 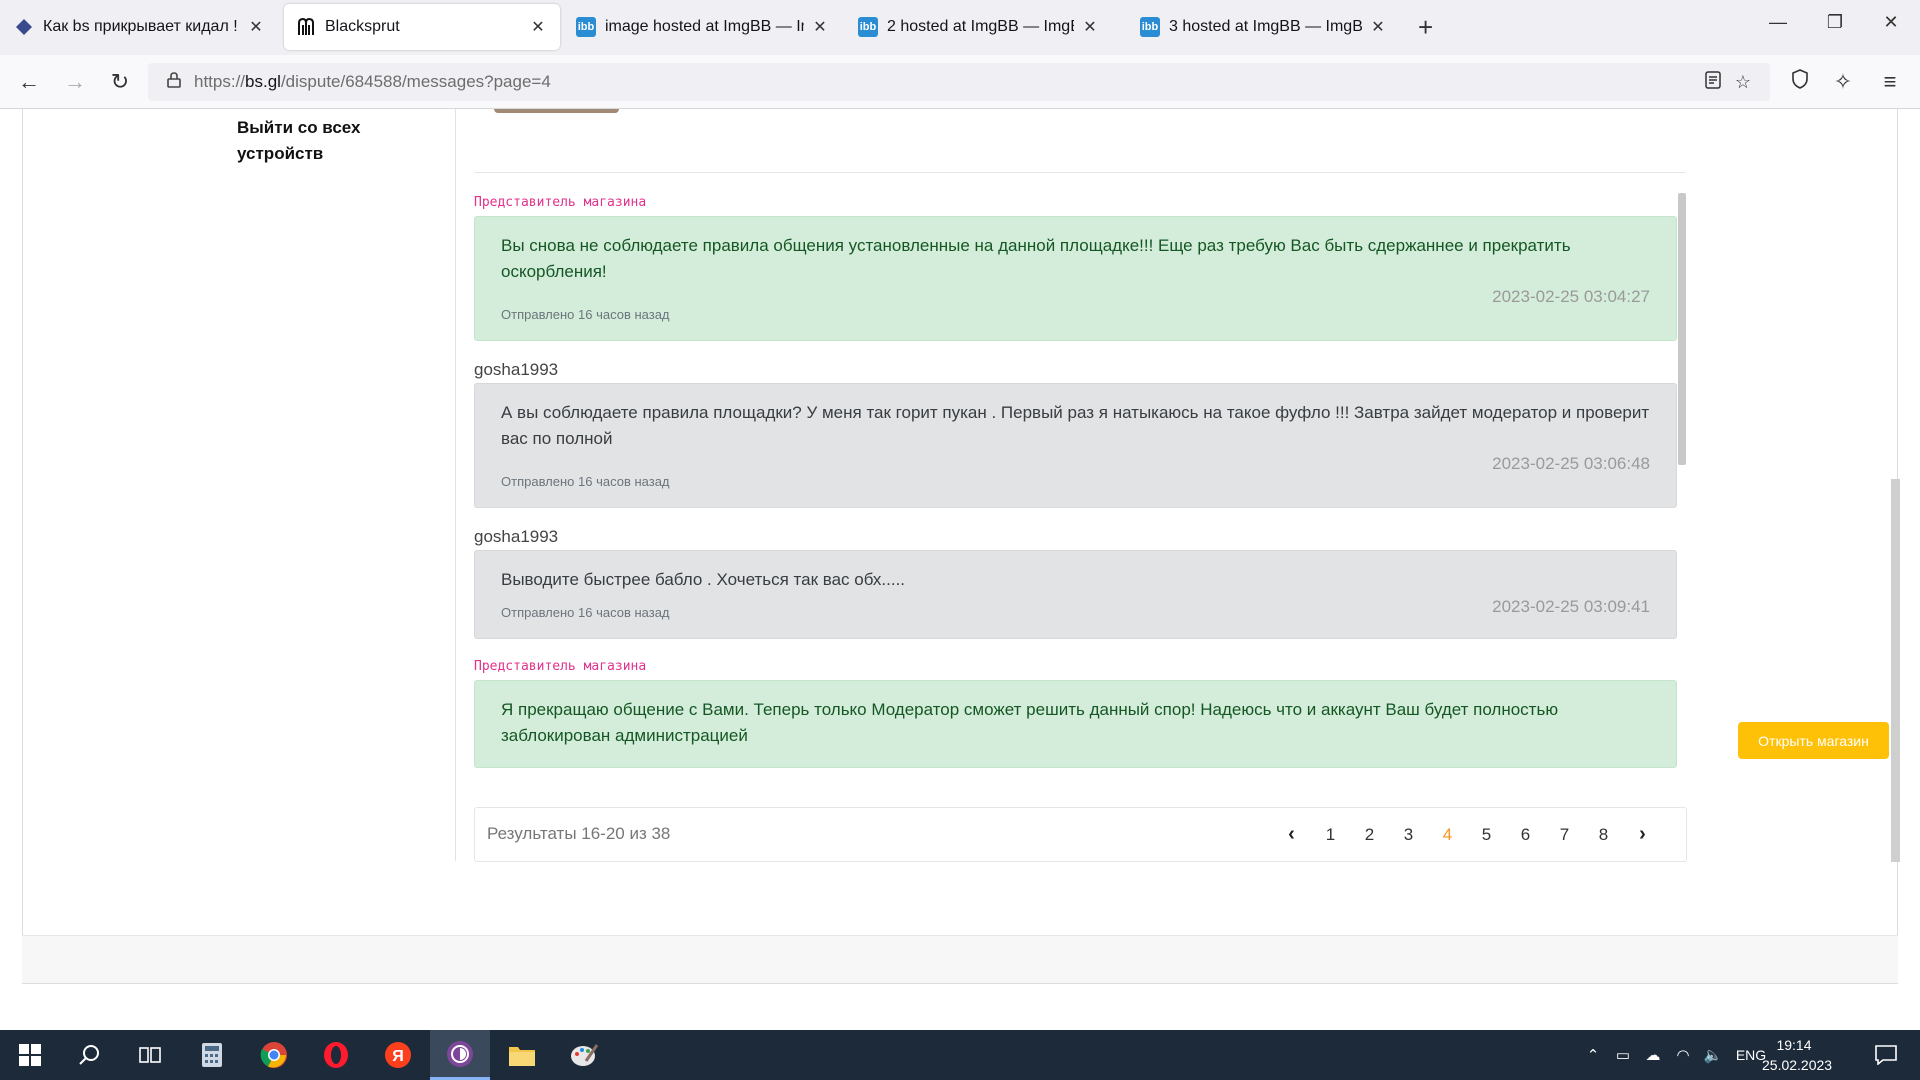 What do you see at coordinates (1683, 1055) in the screenshot?
I see `wifi-icon: ◠` at bounding box center [1683, 1055].